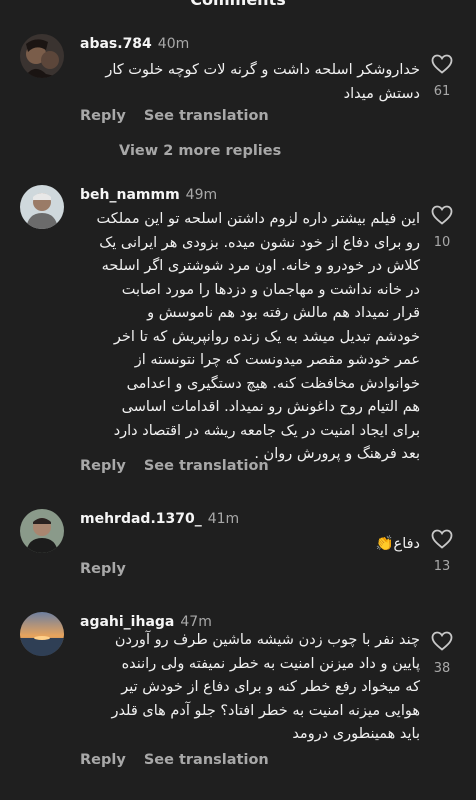 Image resolution: width=476 pixels, height=800 pixels. I want to click on like-count: 10, so click(442, 242).